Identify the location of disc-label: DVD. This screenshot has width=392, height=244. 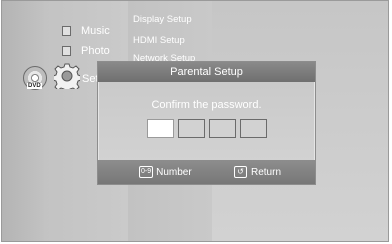
(34, 86).